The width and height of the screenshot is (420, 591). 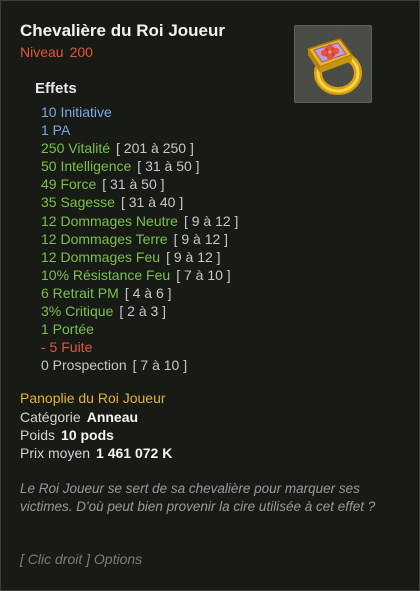 What do you see at coordinates (69, 184) in the screenshot?
I see `effect-text: 49 Force` at bounding box center [69, 184].